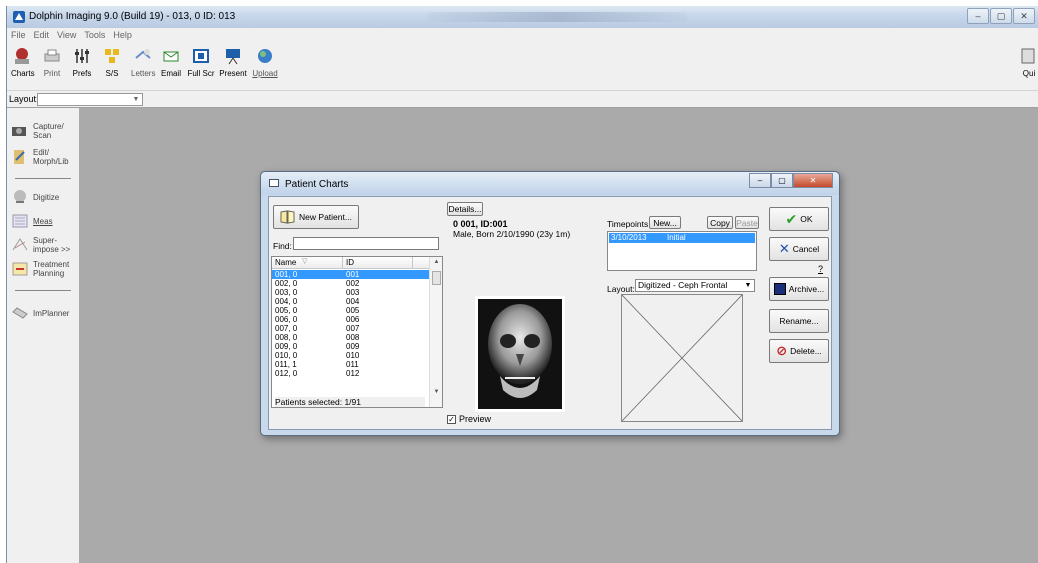  I want to click on dialog-maximize-button: ▢, so click(782, 180).